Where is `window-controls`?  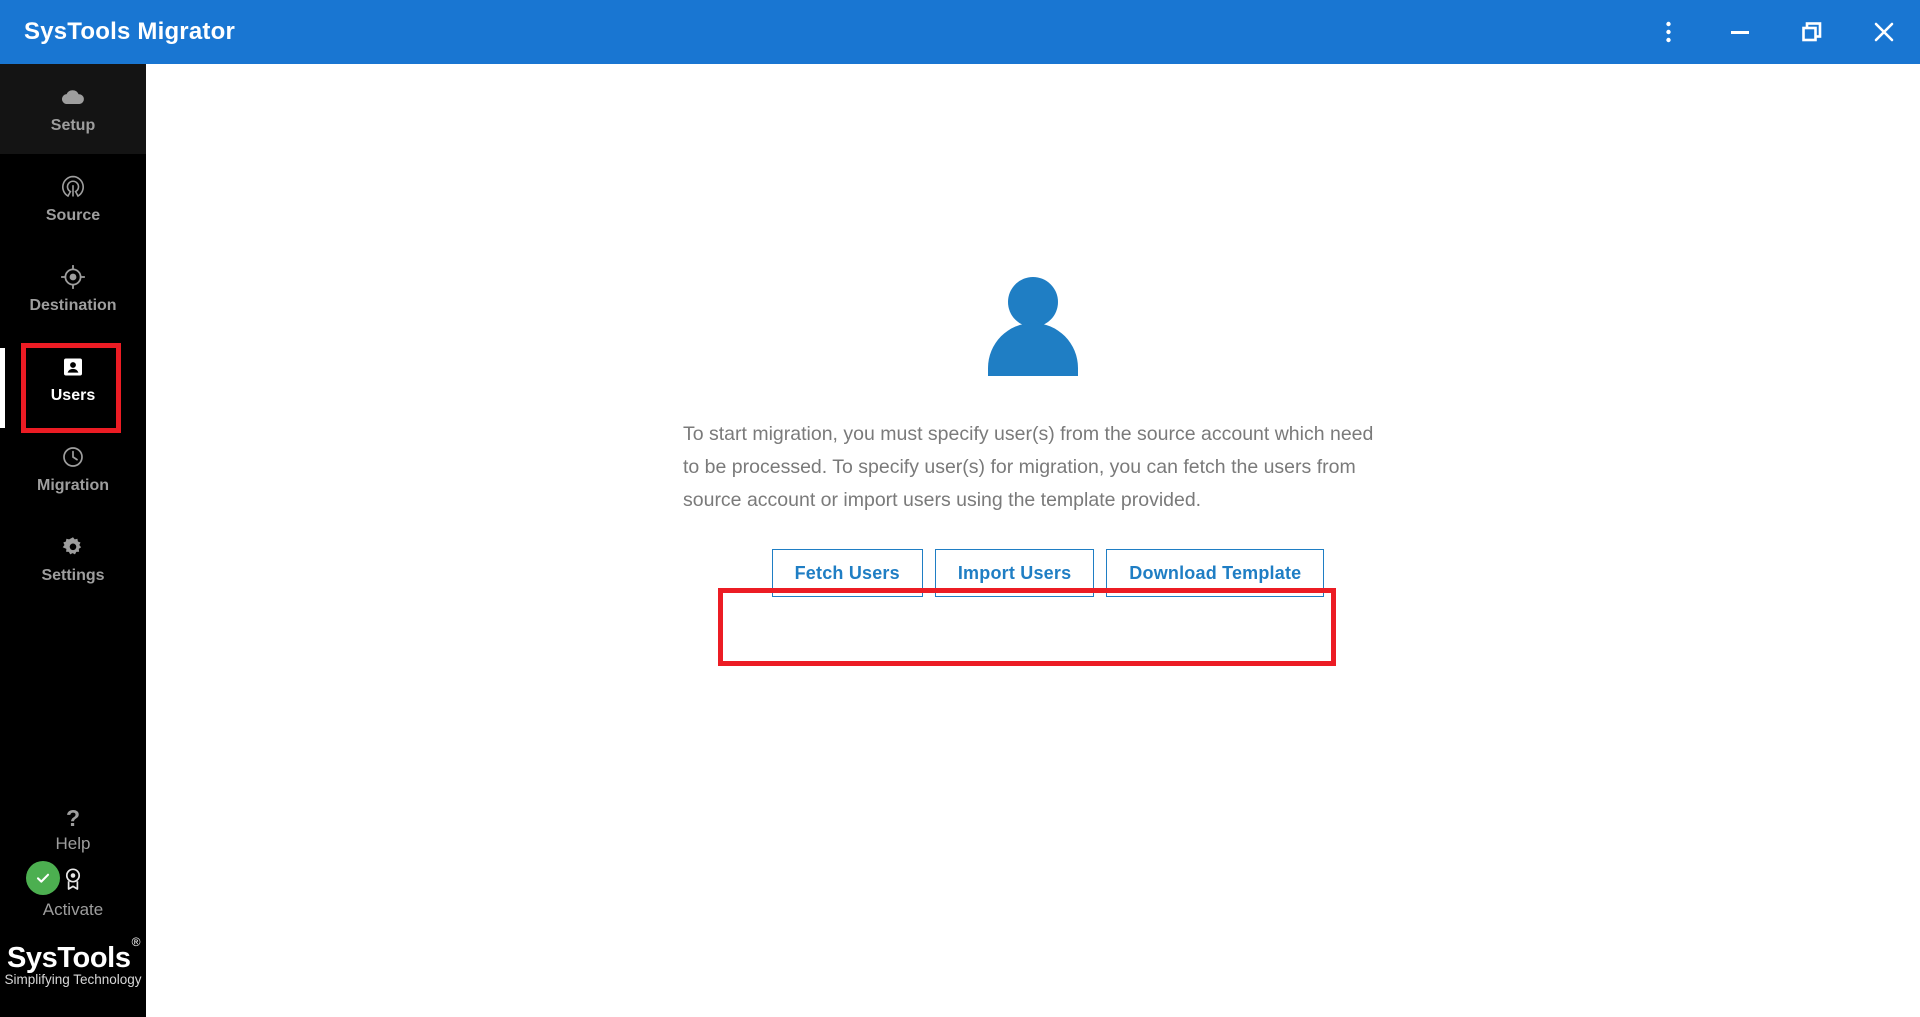 window-controls is located at coordinates (1776, 32).